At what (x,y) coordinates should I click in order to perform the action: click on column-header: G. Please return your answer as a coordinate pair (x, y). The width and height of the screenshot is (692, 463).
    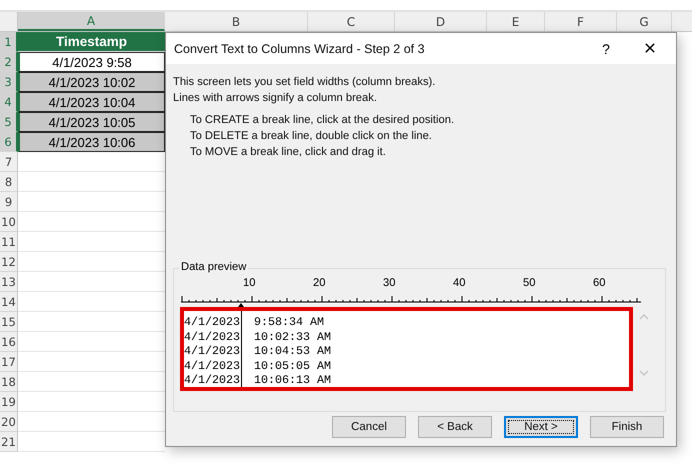
    Looking at the image, I should click on (644, 21).